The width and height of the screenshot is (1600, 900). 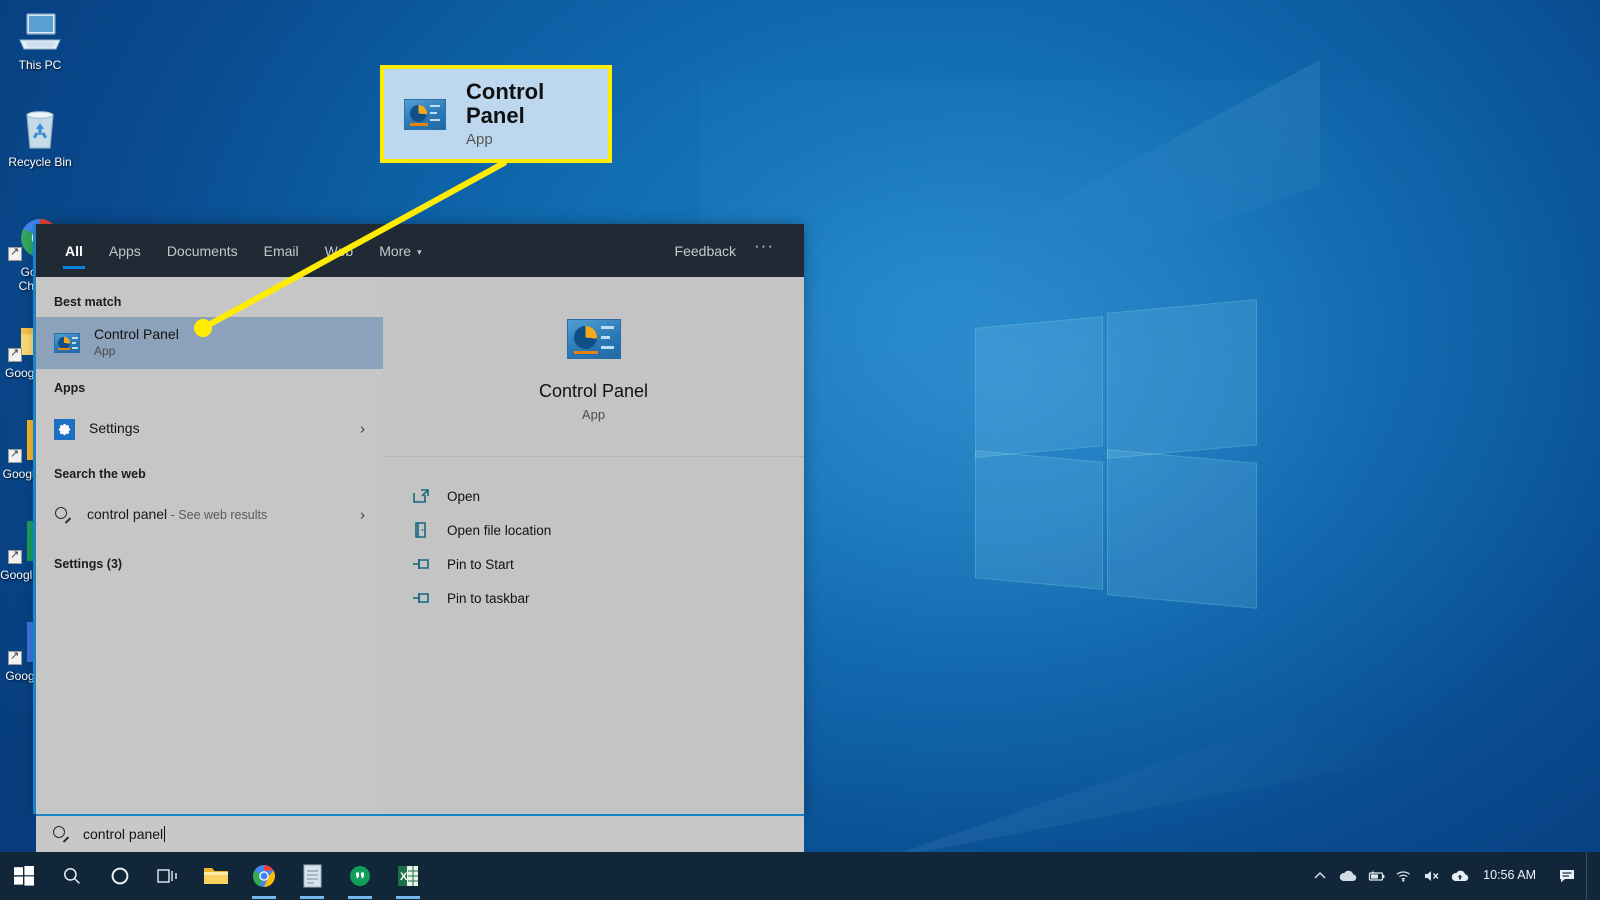 I want to click on text-cursor, so click(x=165, y=834).